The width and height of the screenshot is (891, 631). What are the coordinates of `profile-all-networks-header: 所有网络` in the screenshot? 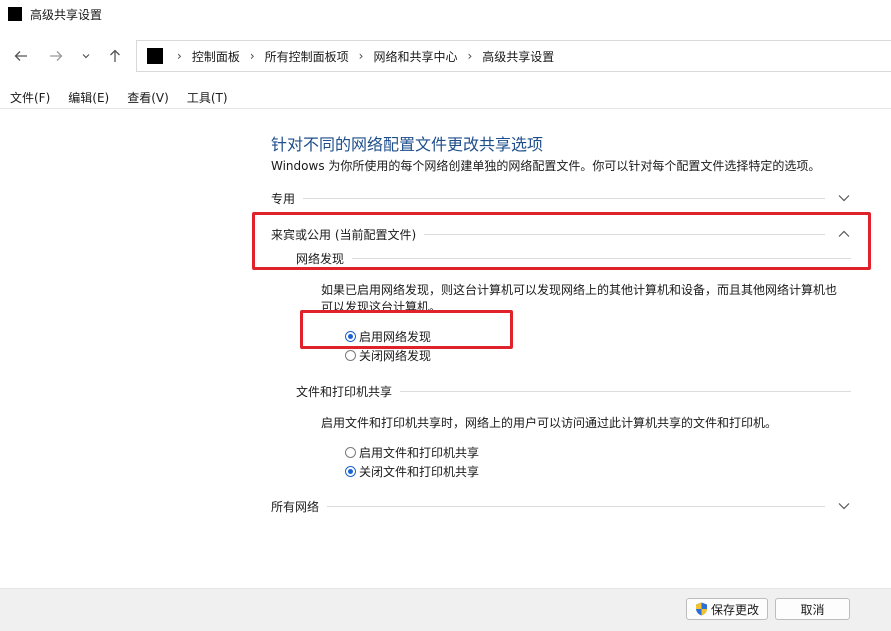 It's located at (561, 506).